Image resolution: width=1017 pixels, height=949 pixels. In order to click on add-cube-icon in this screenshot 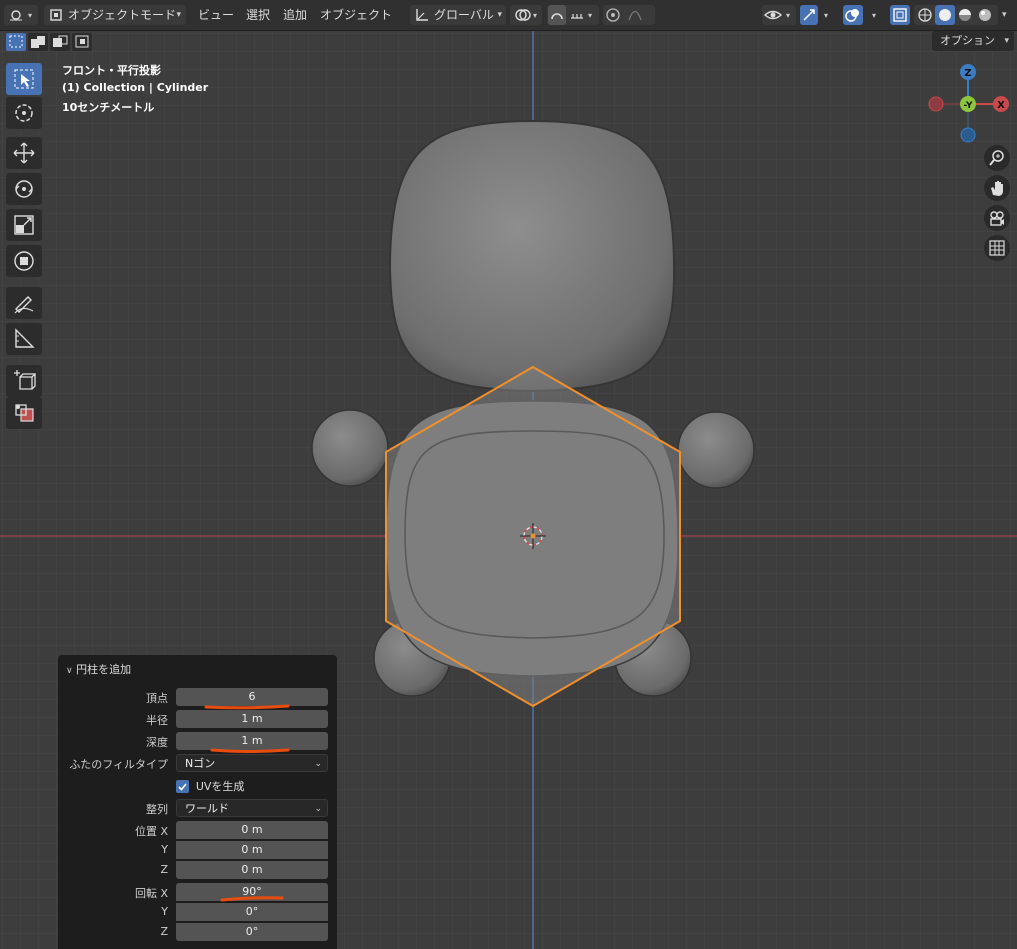, I will do `click(25, 380)`.